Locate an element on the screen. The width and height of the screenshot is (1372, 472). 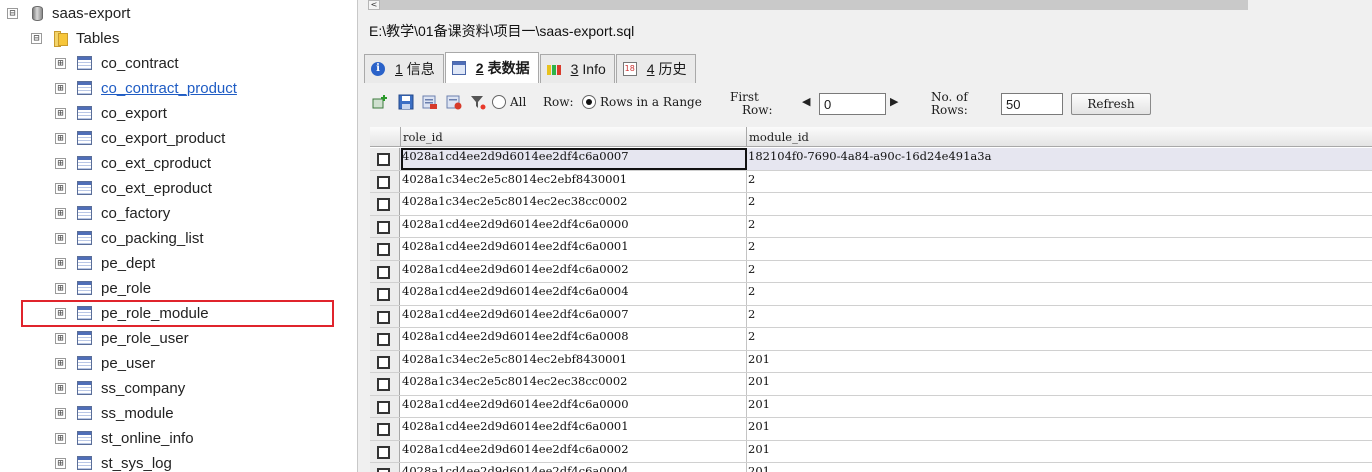
table-row: 4028a1cd4ee2d9d6014ee2df4c6a0001 201 is located at coordinates (871, 429).